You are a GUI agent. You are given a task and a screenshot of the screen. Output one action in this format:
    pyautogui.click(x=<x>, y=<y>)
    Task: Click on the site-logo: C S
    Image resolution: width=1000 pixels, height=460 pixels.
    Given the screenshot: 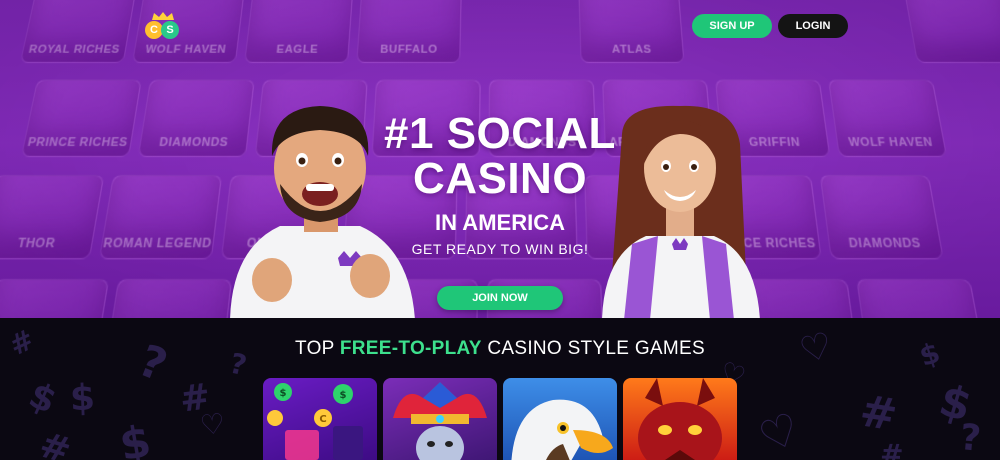 What is the action you would take?
    pyautogui.click(x=163, y=27)
    